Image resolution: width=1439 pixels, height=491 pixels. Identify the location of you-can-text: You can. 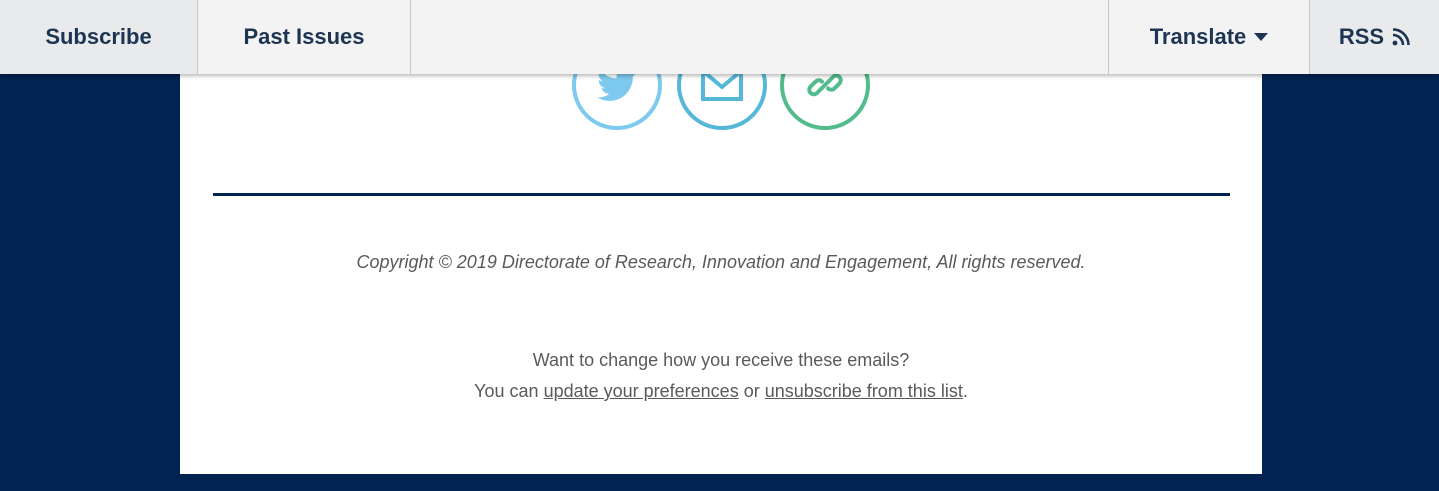
(506, 391).